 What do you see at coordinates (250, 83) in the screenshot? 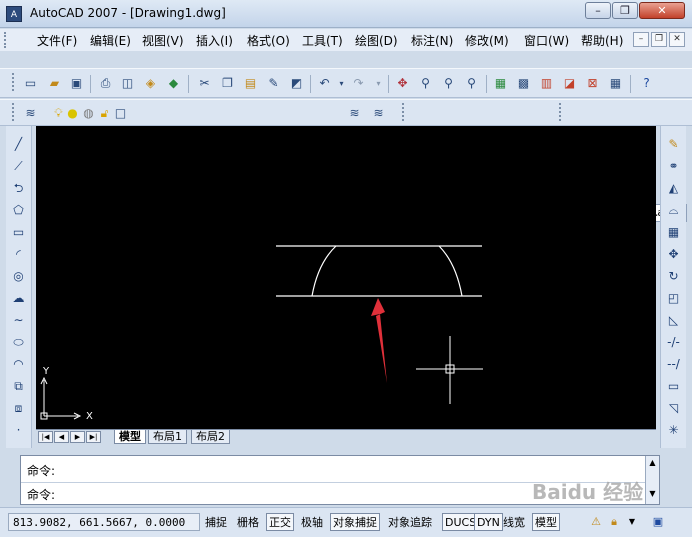
I see `paste-icon: ▤` at bounding box center [250, 83].